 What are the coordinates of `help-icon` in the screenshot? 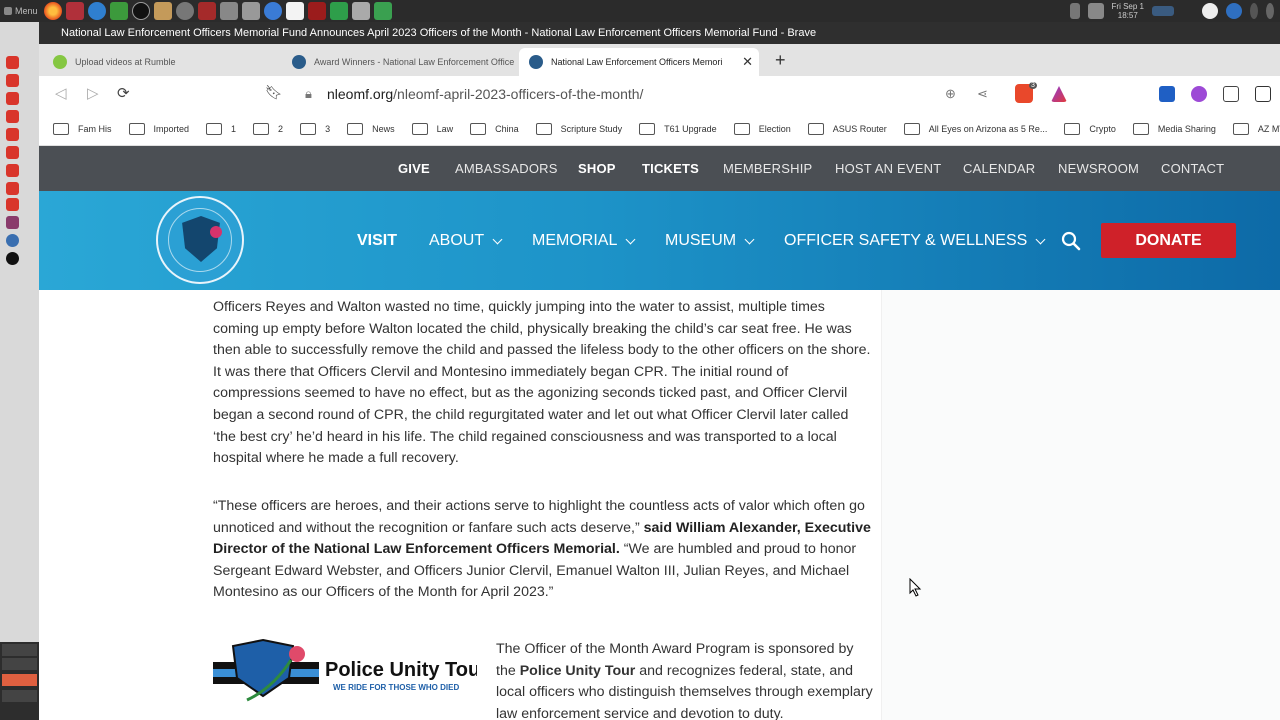 It's located at (272, 11).